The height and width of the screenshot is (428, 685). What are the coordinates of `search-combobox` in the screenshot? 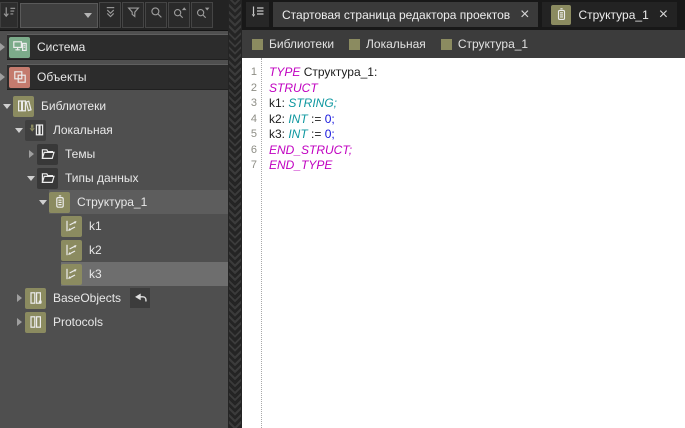 It's located at (59, 15).